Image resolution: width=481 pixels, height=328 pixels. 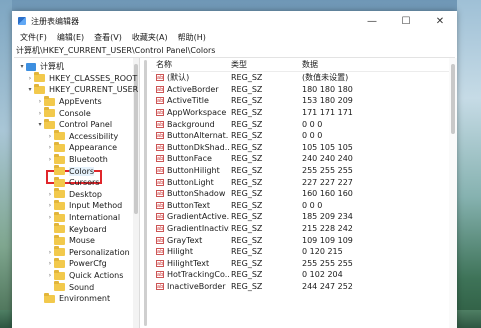 I want to click on table-row: ab ActiveTitle REG_SZ 153 180 209, so click(x=304, y=101).